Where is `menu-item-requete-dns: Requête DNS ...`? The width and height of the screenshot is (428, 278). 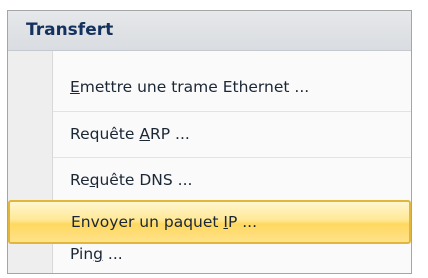 menu-item-requete-dns: Requête DNS ... is located at coordinates (209, 180).